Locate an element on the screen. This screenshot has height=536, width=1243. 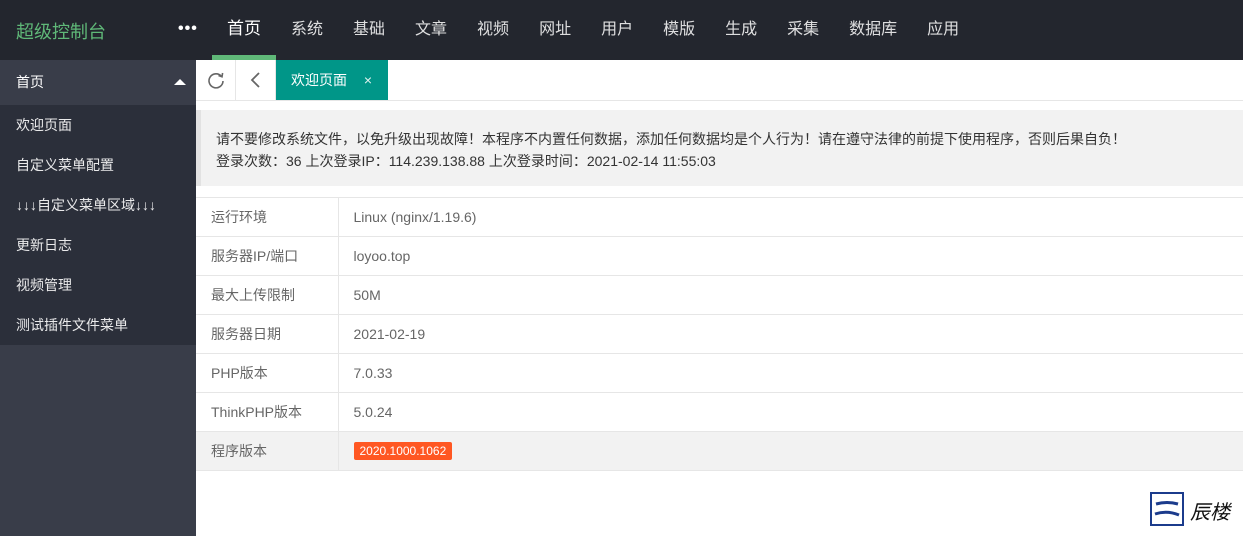
nav-collect: 采集 is located at coordinates (803, 30).